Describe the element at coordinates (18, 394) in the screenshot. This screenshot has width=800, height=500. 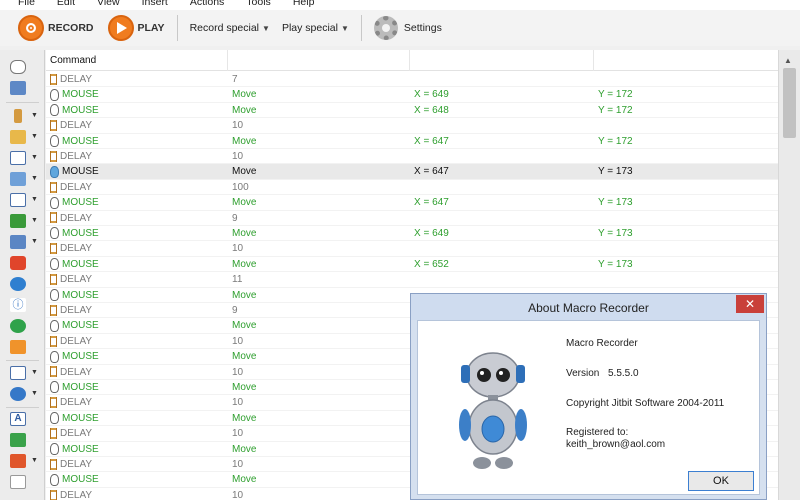
I see `loop-icon` at that location.